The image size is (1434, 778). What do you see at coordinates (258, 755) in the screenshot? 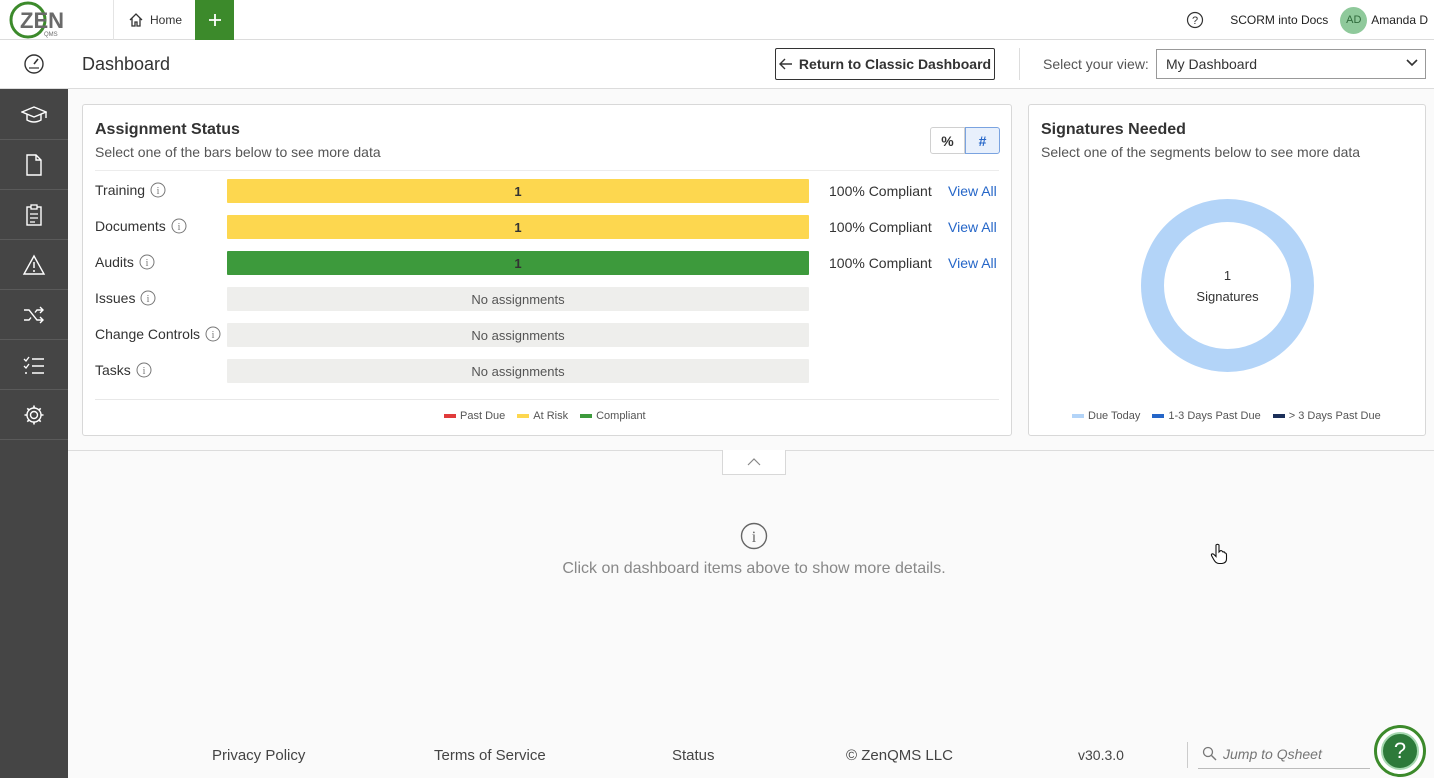
I see `privacy-policy-link: Privacy Policy` at bounding box center [258, 755].